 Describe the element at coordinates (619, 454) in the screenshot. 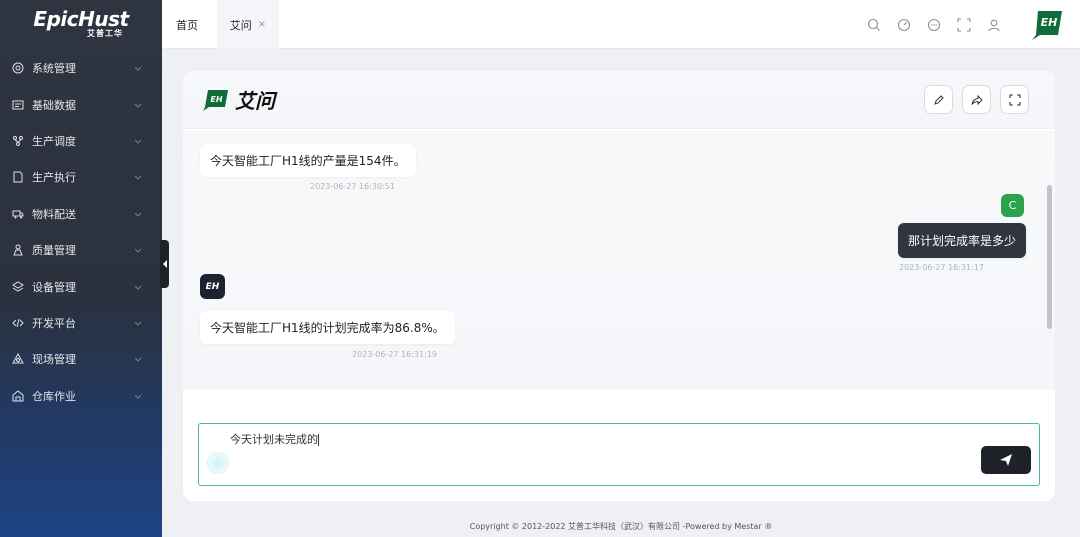

I see `chat-input-box: 今天计划未完成的` at that location.